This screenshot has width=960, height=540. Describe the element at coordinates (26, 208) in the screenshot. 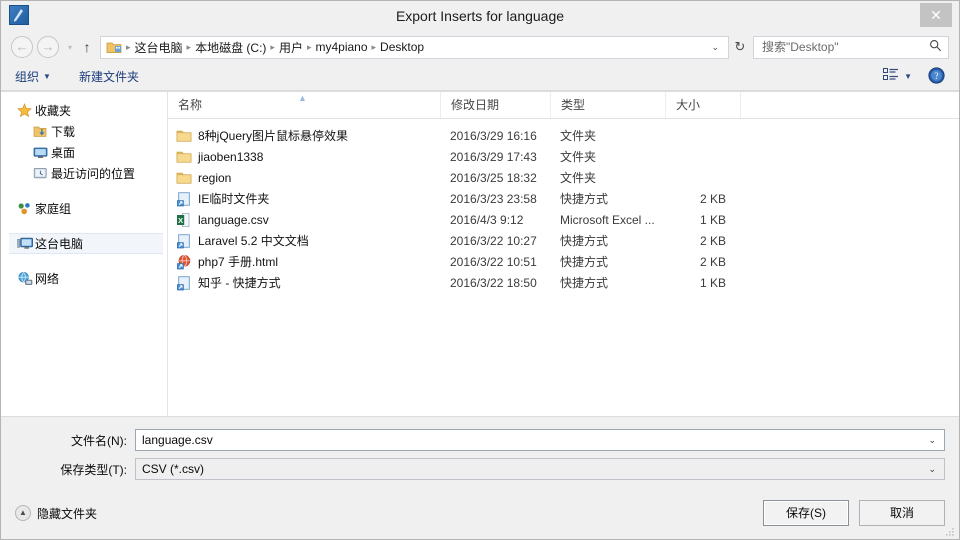

I see `homegroup-icon` at that location.